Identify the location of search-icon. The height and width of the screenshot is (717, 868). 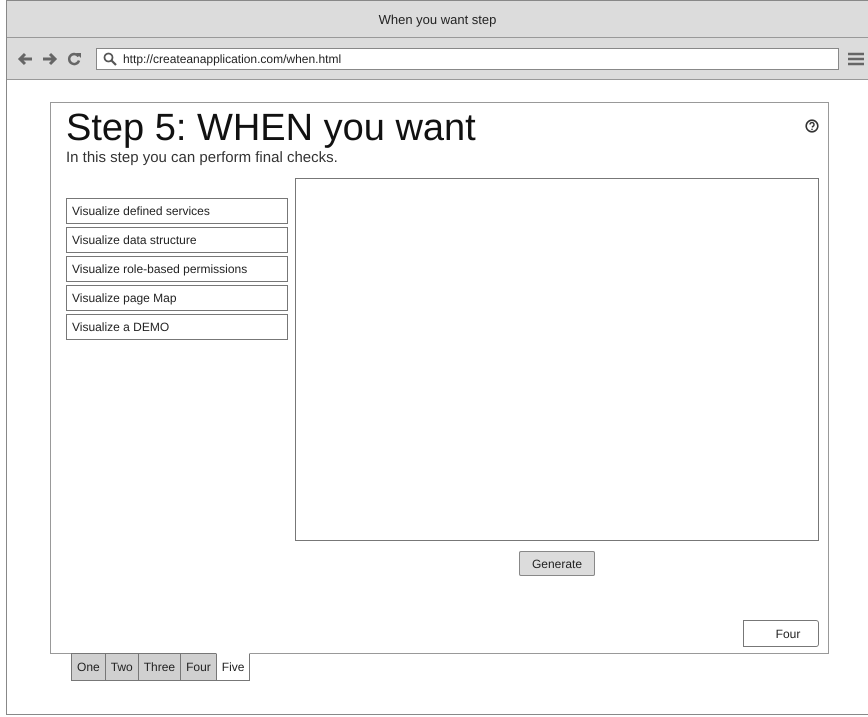
(110, 59).